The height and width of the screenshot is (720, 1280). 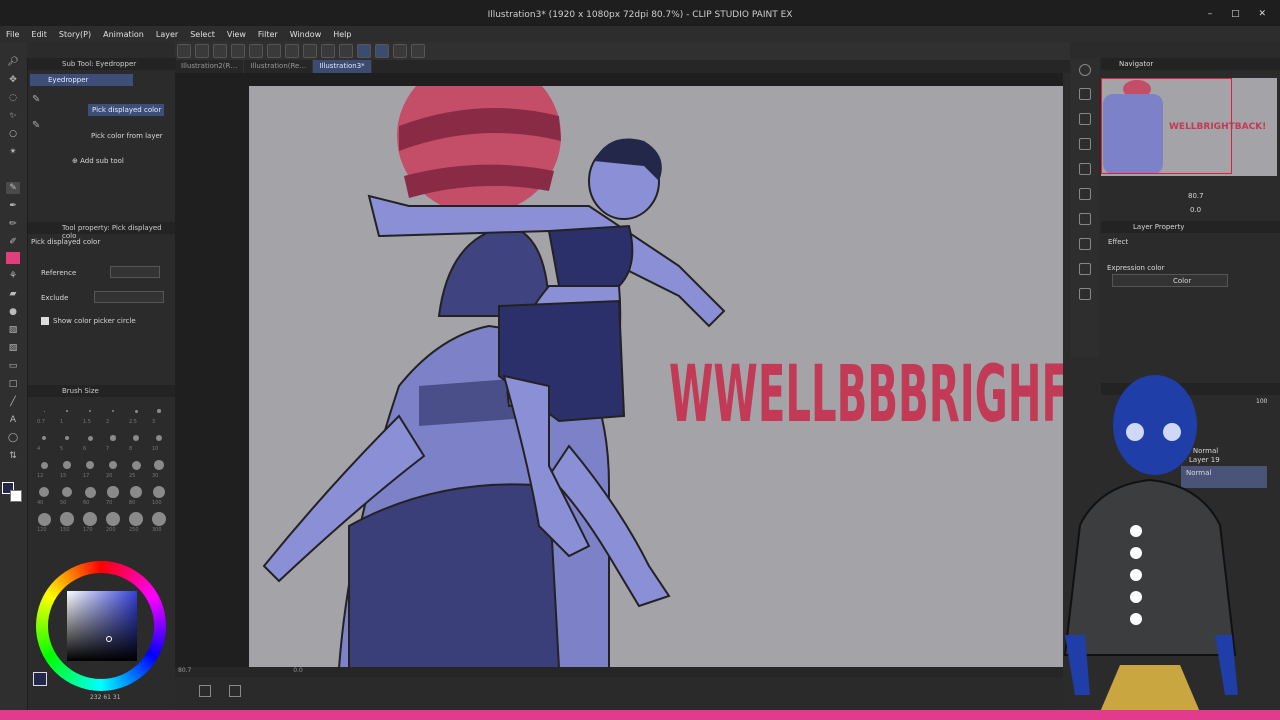 I want to click on brush-size-4: 4, so click(x=44, y=441).